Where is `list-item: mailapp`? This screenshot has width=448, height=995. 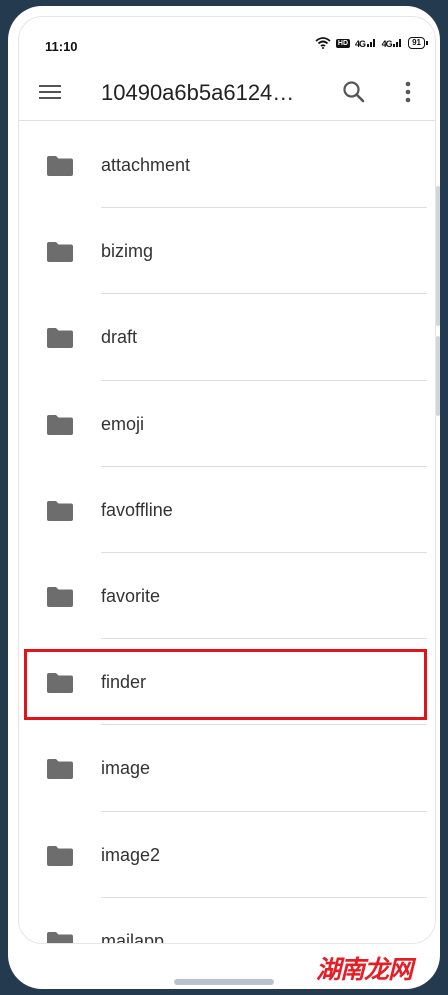 list-item: mailapp is located at coordinates (227, 921).